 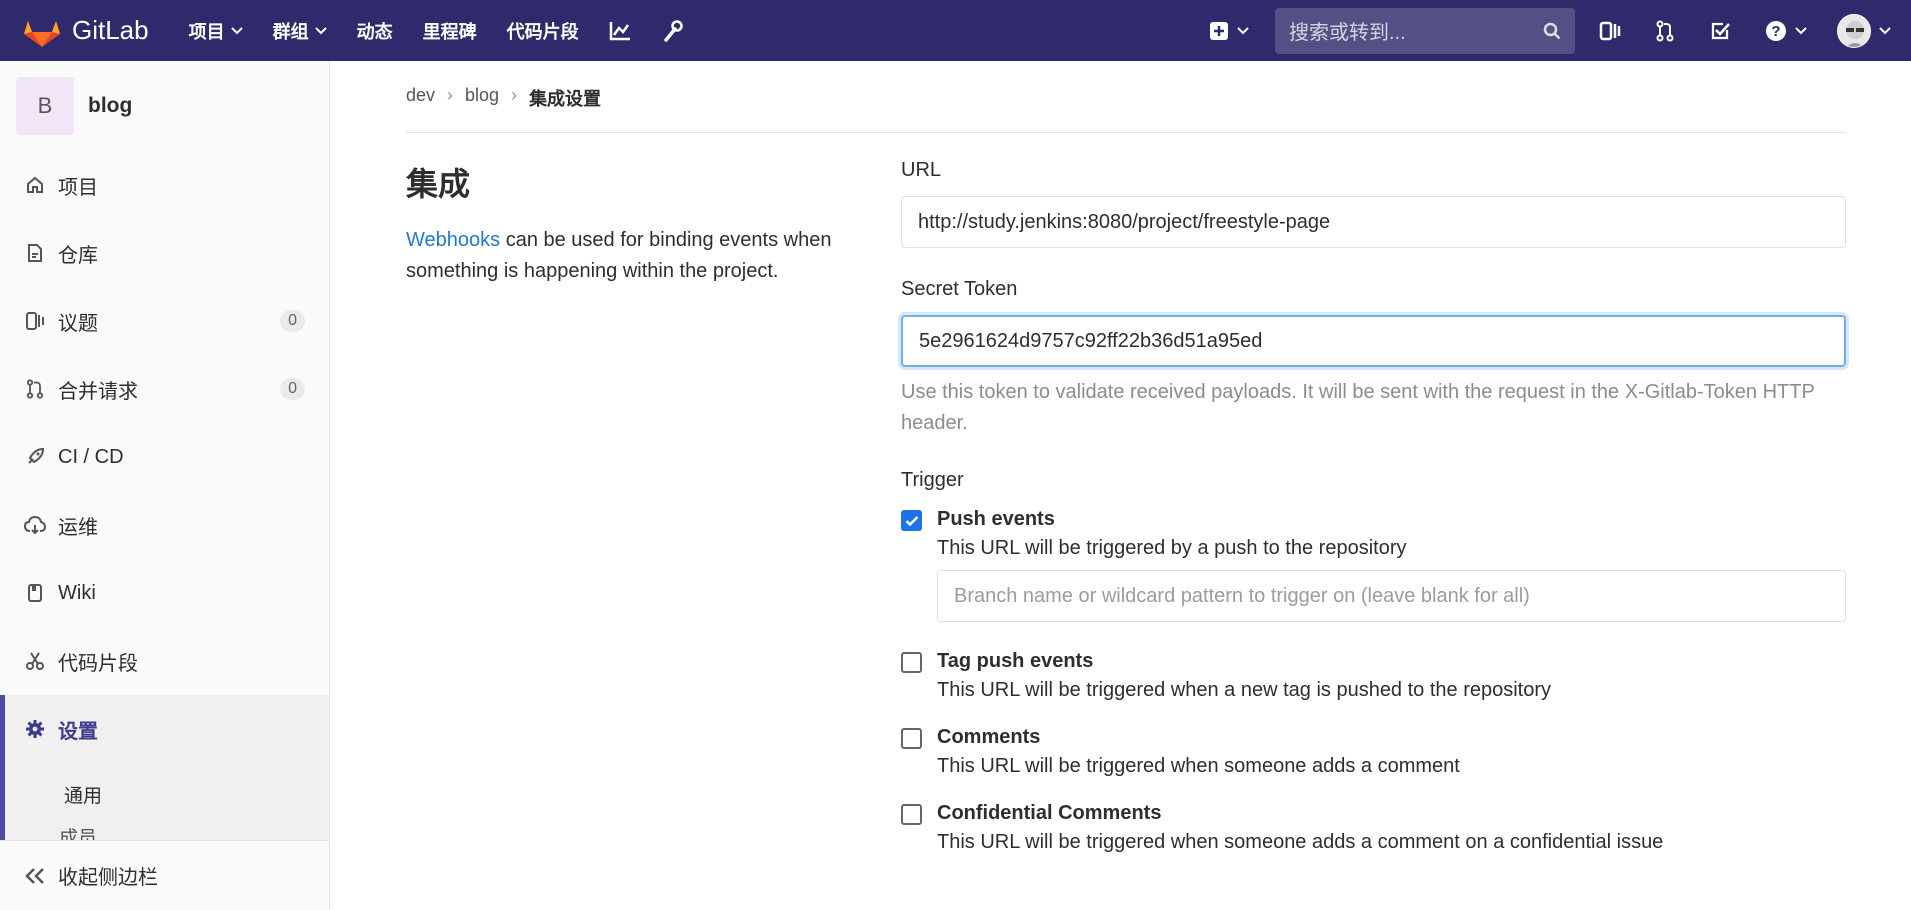 I want to click on push-events-checkbox, so click(x=911, y=520).